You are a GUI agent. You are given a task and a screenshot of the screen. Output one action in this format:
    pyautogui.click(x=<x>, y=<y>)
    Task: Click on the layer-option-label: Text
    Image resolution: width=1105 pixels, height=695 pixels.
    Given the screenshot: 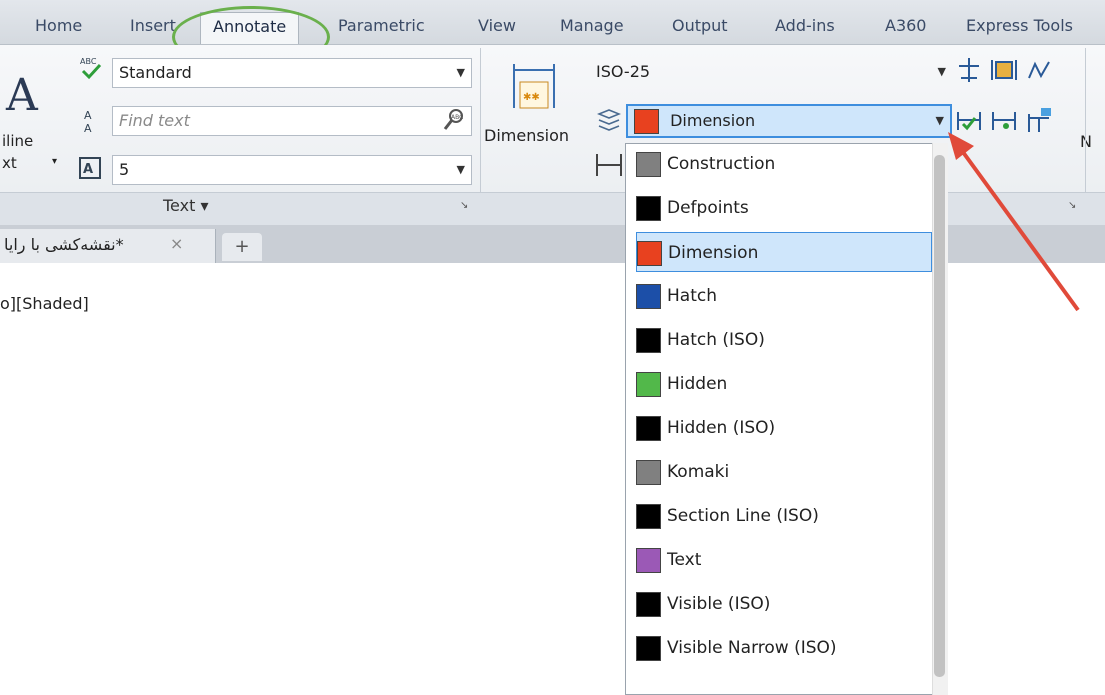 What is the action you would take?
    pyautogui.click(x=684, y=560)
    